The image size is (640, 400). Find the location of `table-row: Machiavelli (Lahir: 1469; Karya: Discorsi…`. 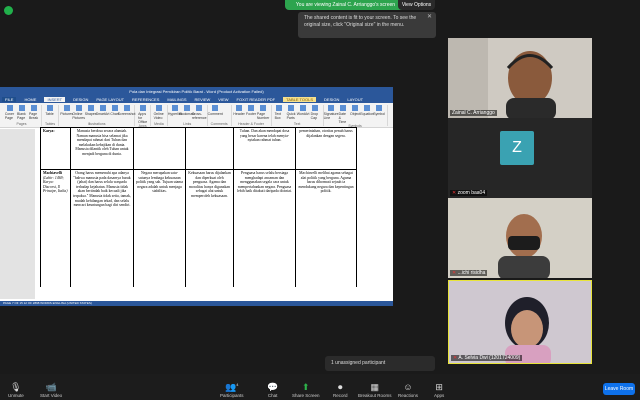

table-row: Machiavelli (Lahir: 1469; Karya: Discorsi… is located at coordinates (198, 229).